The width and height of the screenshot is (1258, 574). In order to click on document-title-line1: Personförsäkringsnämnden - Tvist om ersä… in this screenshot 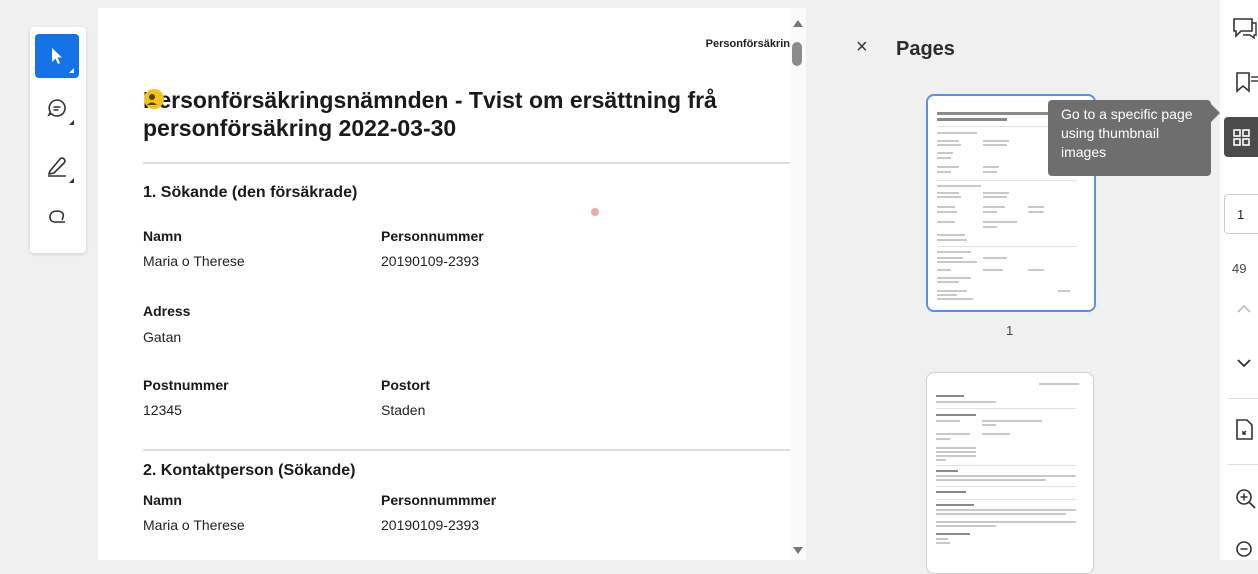, I will do `click(430, 100)`.